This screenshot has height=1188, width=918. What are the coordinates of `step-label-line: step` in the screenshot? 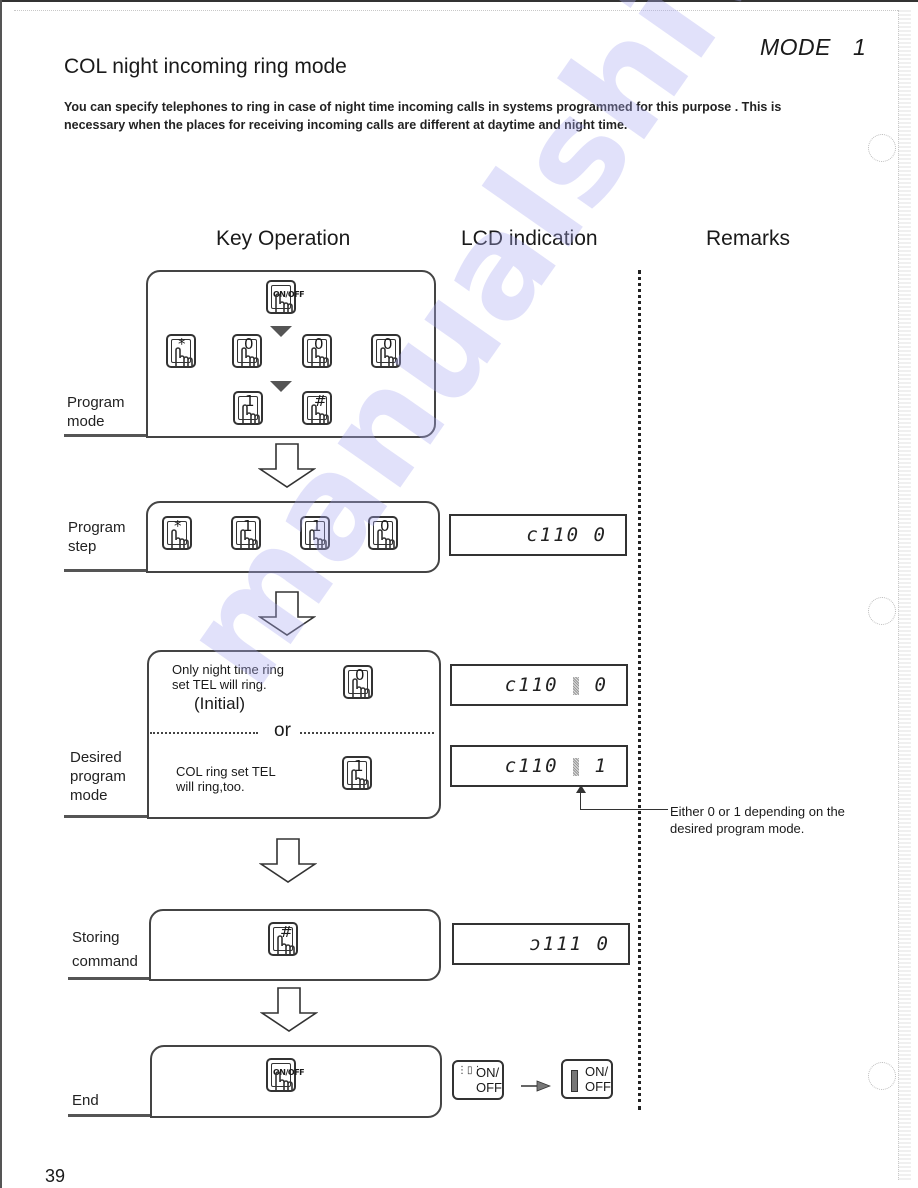 It's located at (82, 546).